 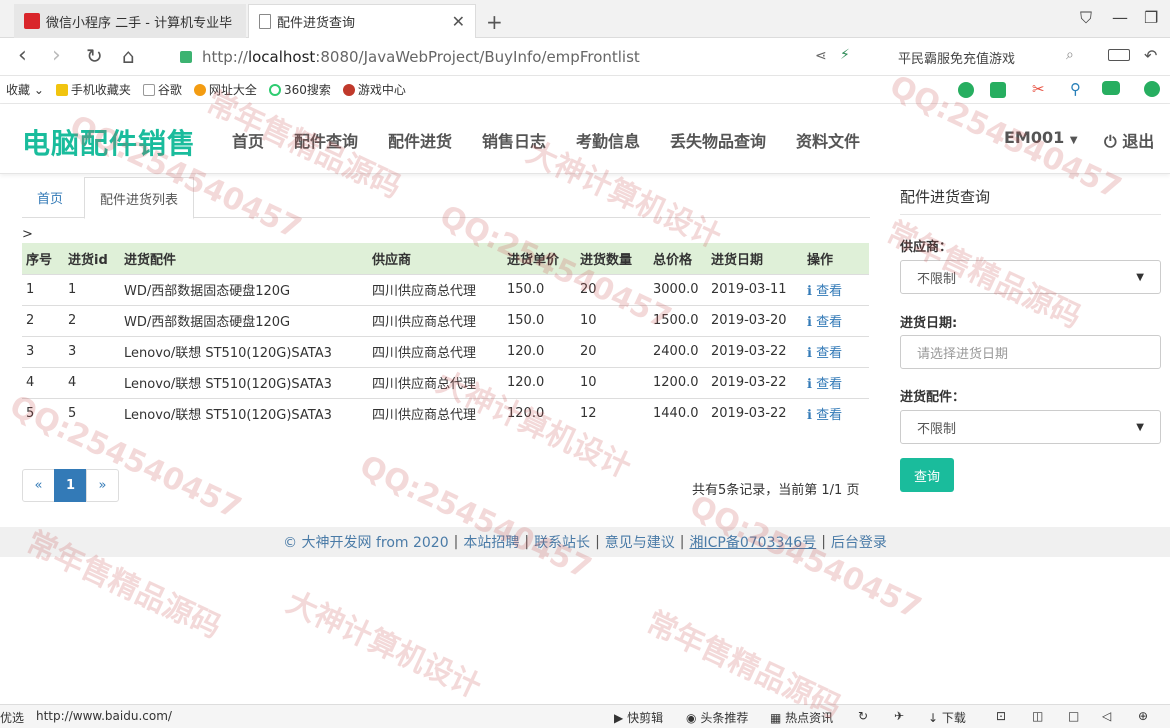 What do you see at coordinates (1086, 18) in the screenshot?
I see `shirt-skin-icon: ⛉` at bounding box center [1086, 18].